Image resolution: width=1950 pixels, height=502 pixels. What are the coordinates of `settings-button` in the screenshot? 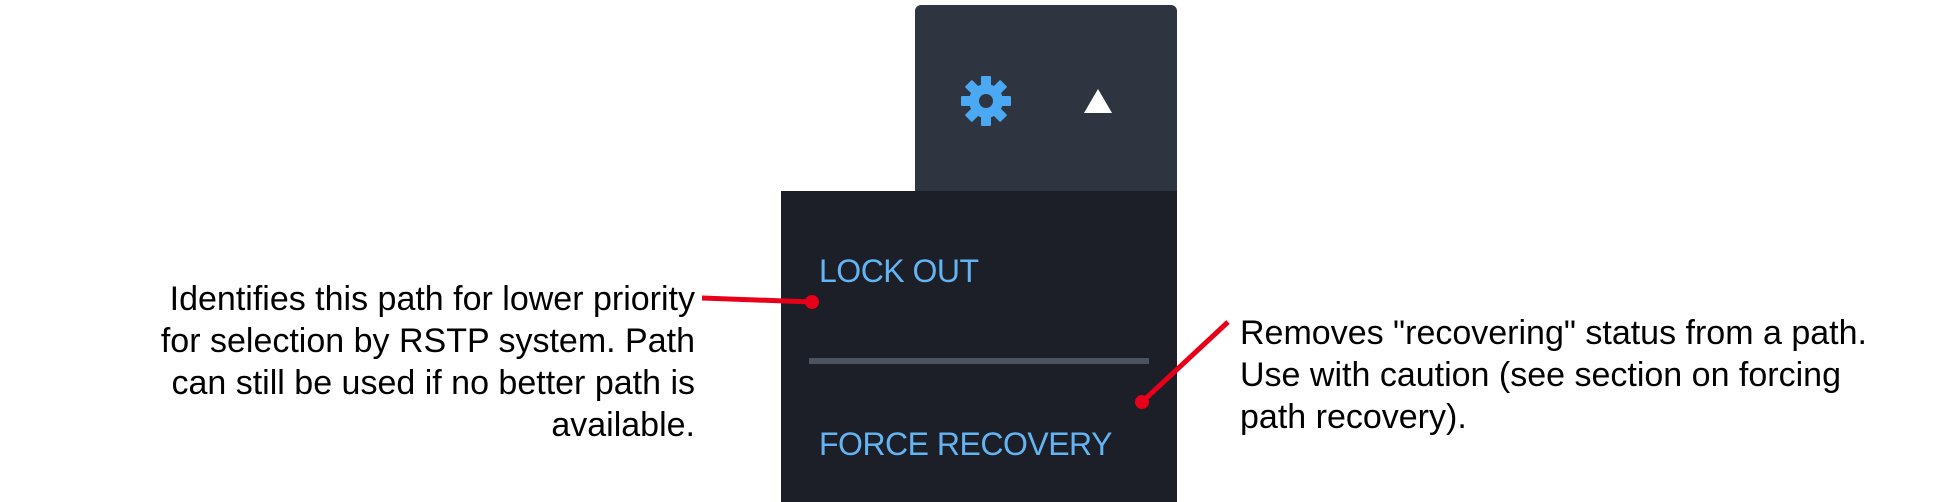 It's located at (986, 101).